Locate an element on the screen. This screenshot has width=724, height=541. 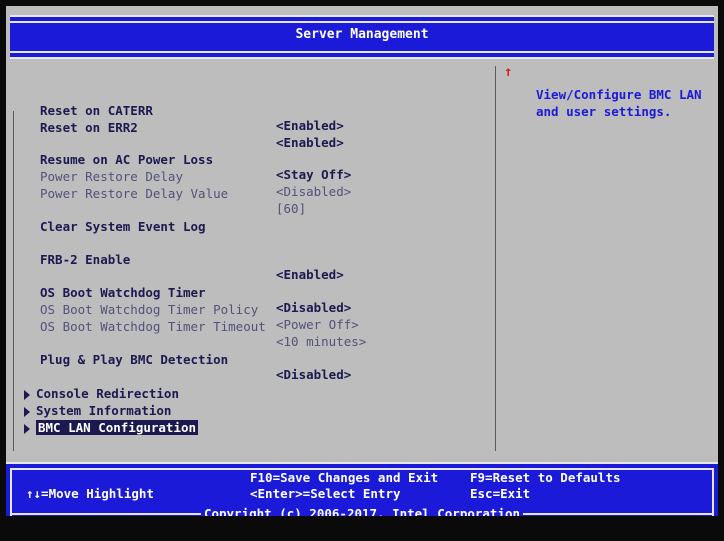
setting-label: OS Boot Watchdog Timer is located at coordinates (123, 292).